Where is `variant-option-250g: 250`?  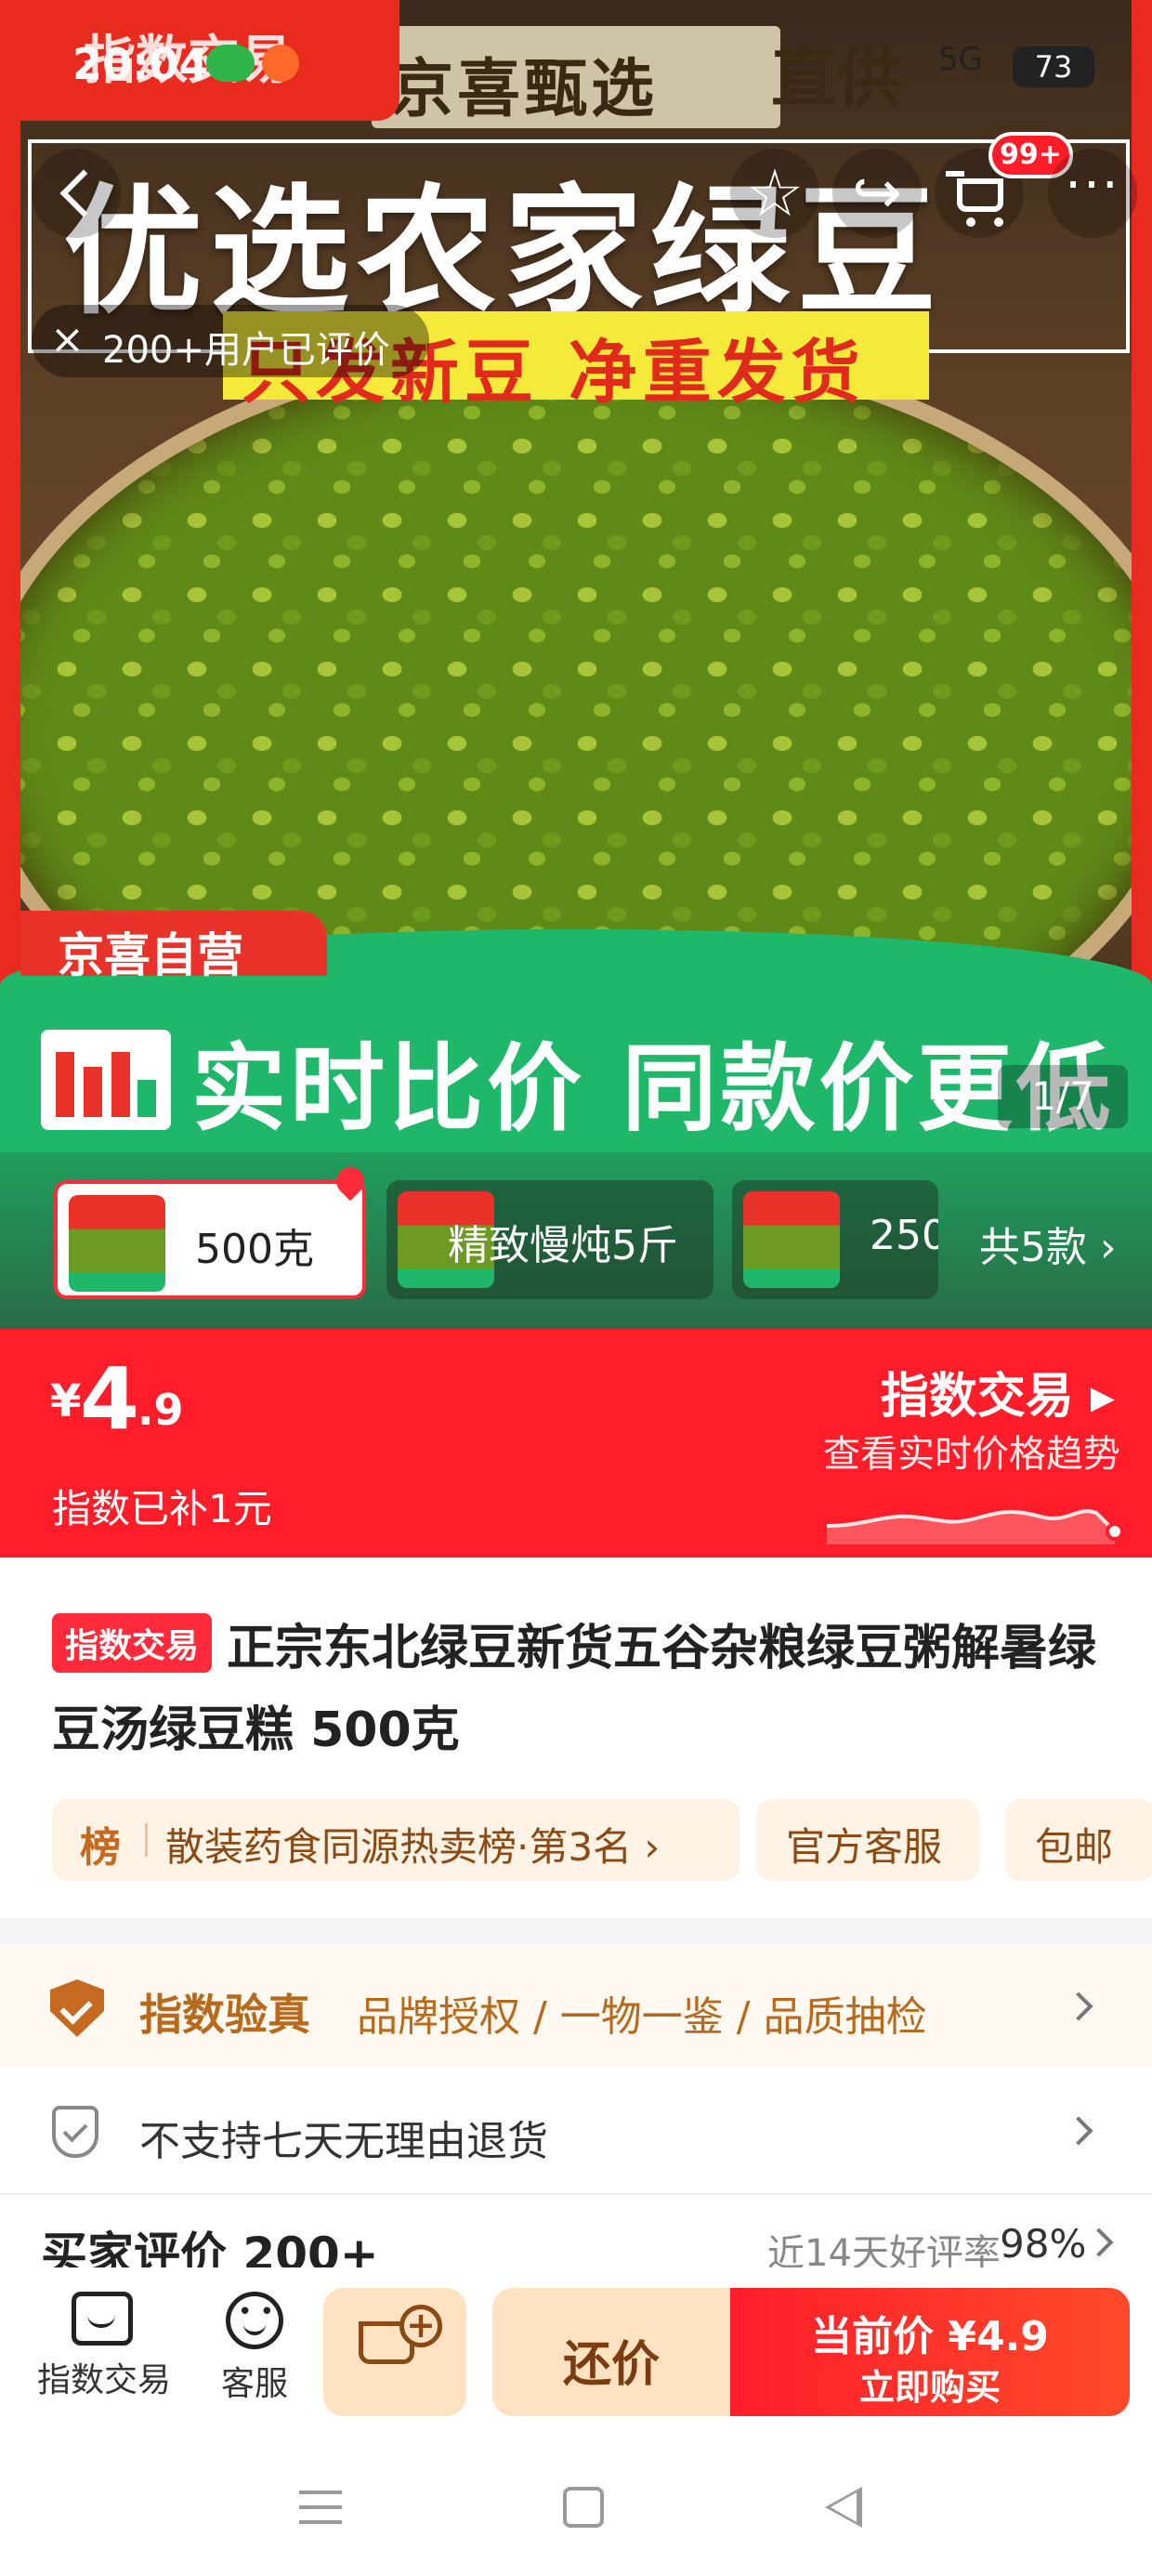
variant-option-250g: 250 is located at coordinates (835, 1239).